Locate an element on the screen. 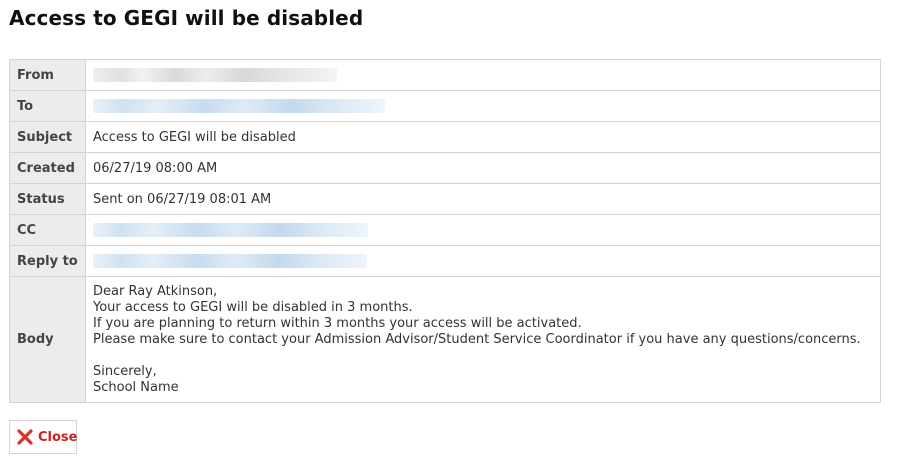  status-value: Sent on 06/27/19 08:01 AM is located at coordinates (483, 199).